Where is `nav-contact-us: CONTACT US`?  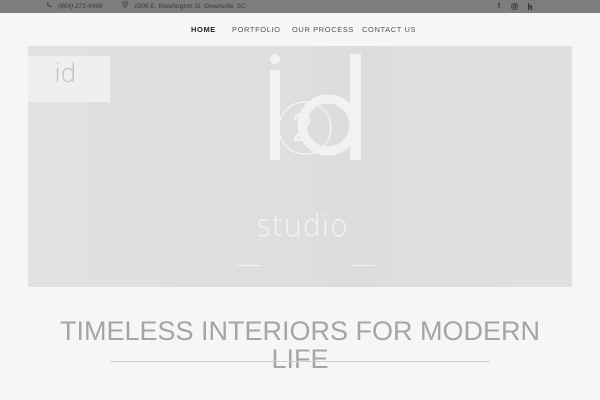 nav-contact-us: CONTACT US is located at coordinates (389, 30).